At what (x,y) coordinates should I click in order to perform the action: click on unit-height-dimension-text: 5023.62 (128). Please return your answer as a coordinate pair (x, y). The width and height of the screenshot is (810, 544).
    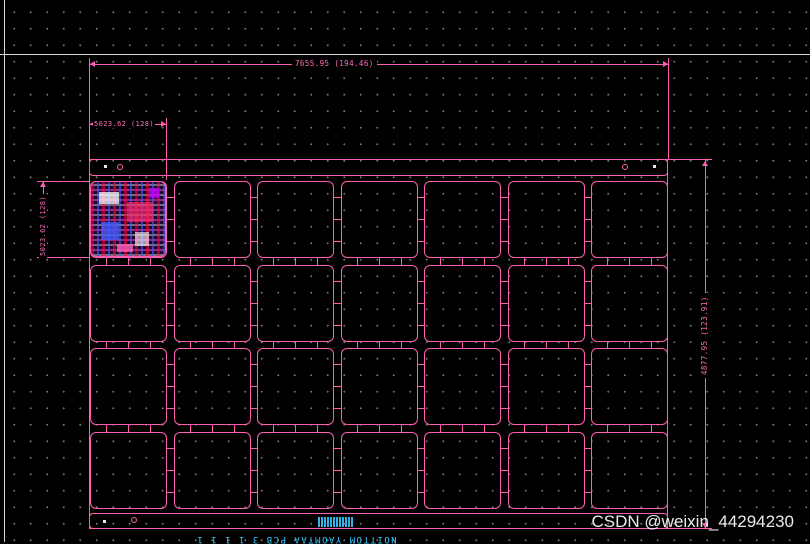
    Looking at the image, I should click on (43, 226).